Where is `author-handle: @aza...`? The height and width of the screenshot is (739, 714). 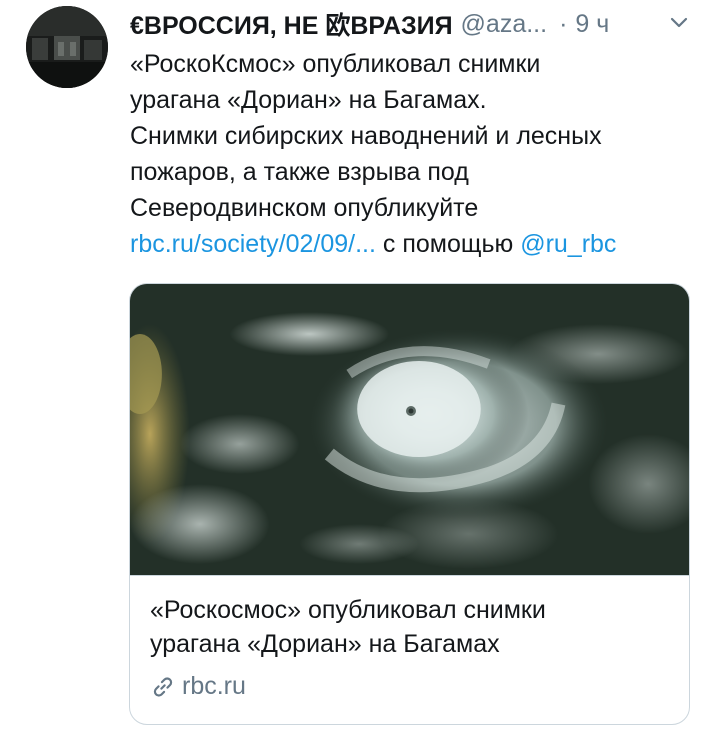 author-handle: @aza... is located at coordinates (504, 24).